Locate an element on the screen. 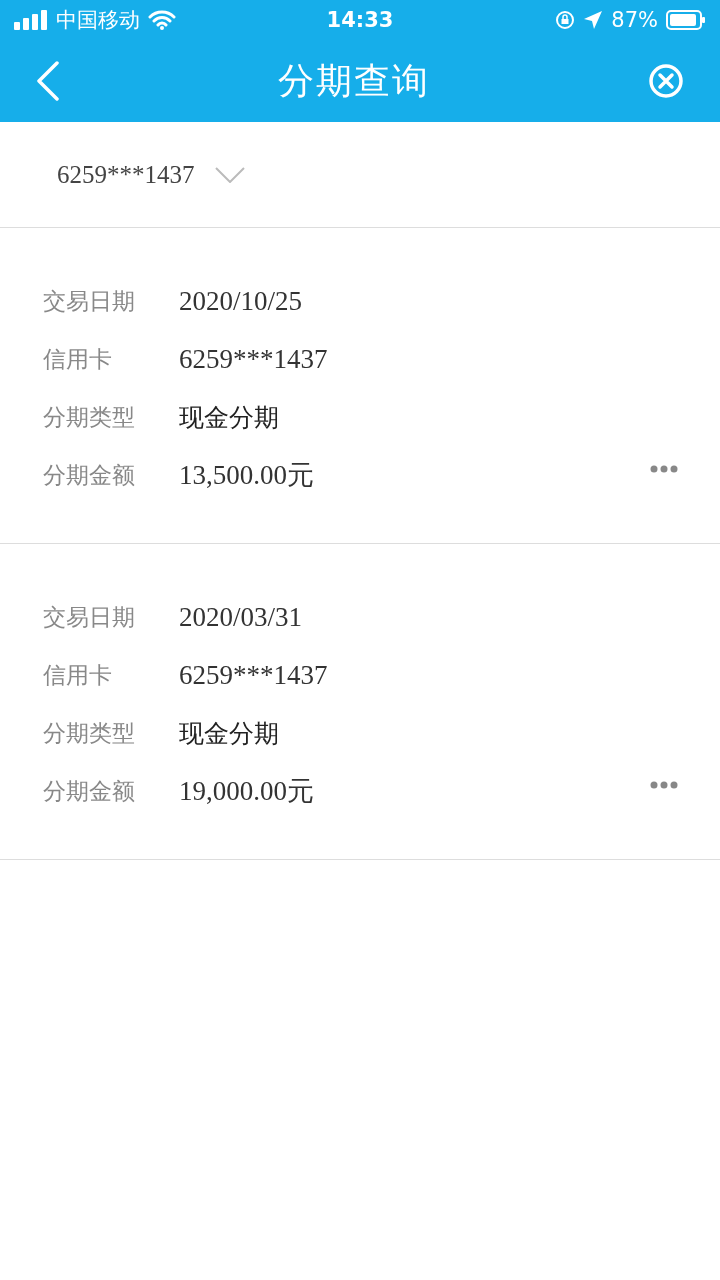 Image resolution: width=720 pixels, height=1280 pixels. chevron-down-icon is located at coordinates (229, 174).